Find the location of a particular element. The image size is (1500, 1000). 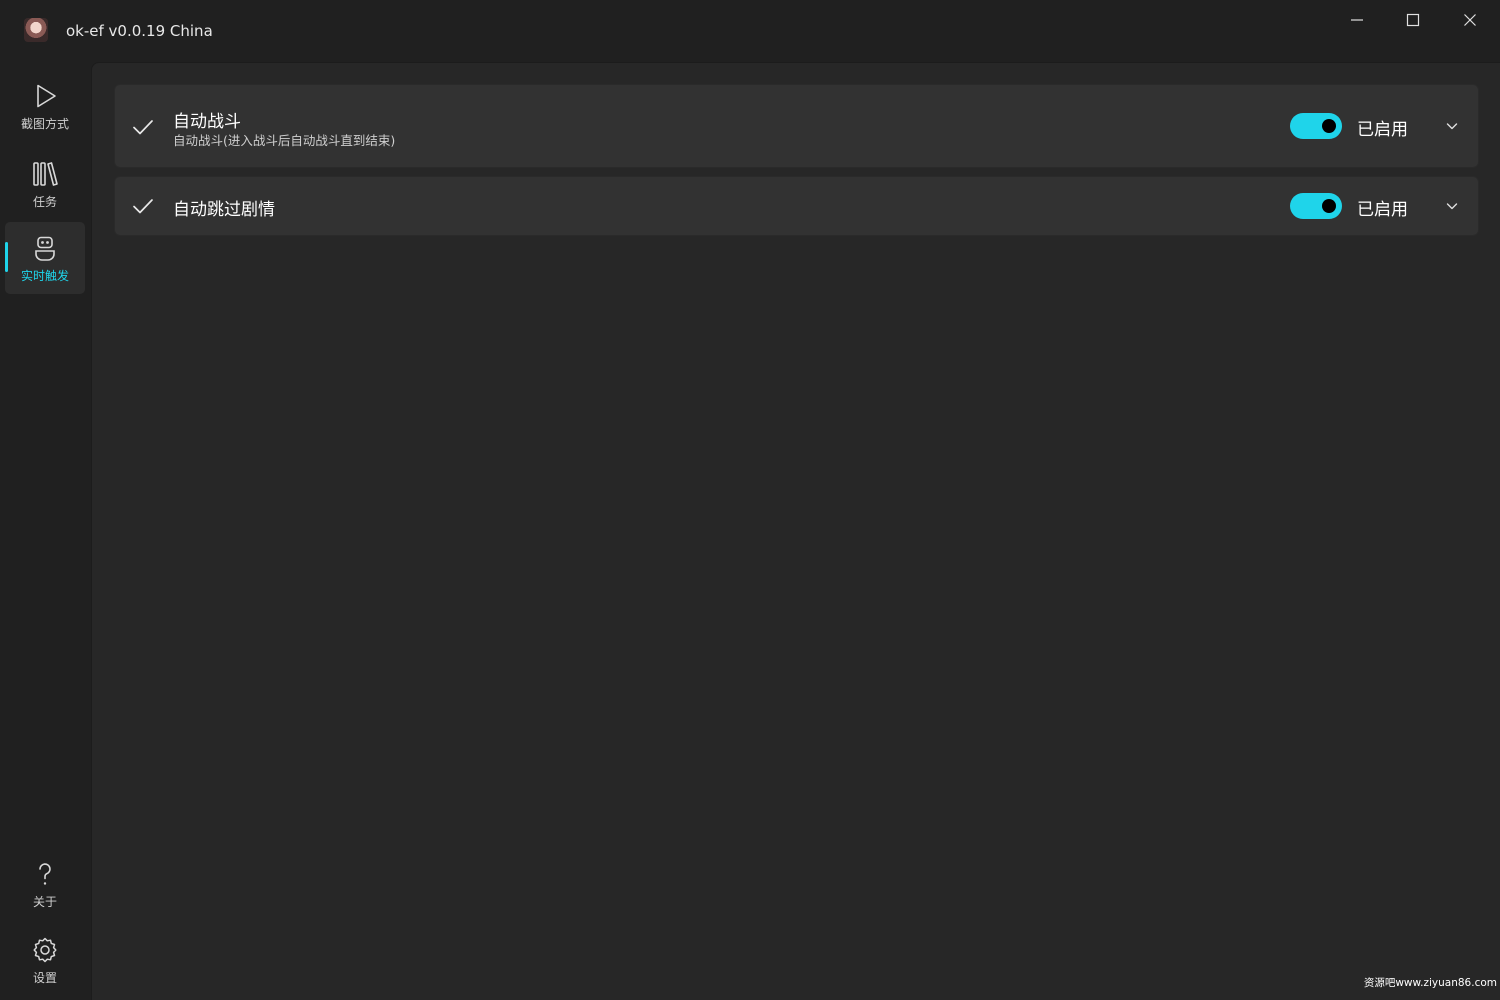

sidebar-nav: 截图方式 任务 实时触发 关于 设置 is located at coordinates (45, 531).